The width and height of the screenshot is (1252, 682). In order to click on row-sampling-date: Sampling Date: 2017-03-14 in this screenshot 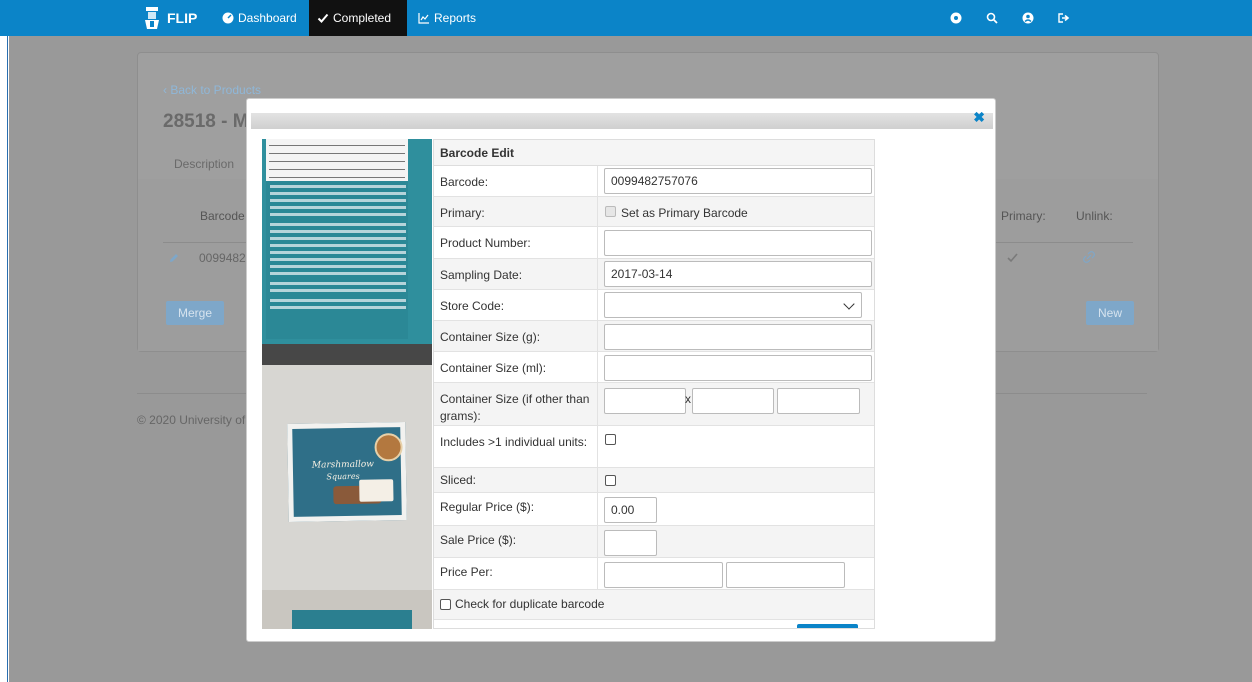, I will do `click(654, 274)`.